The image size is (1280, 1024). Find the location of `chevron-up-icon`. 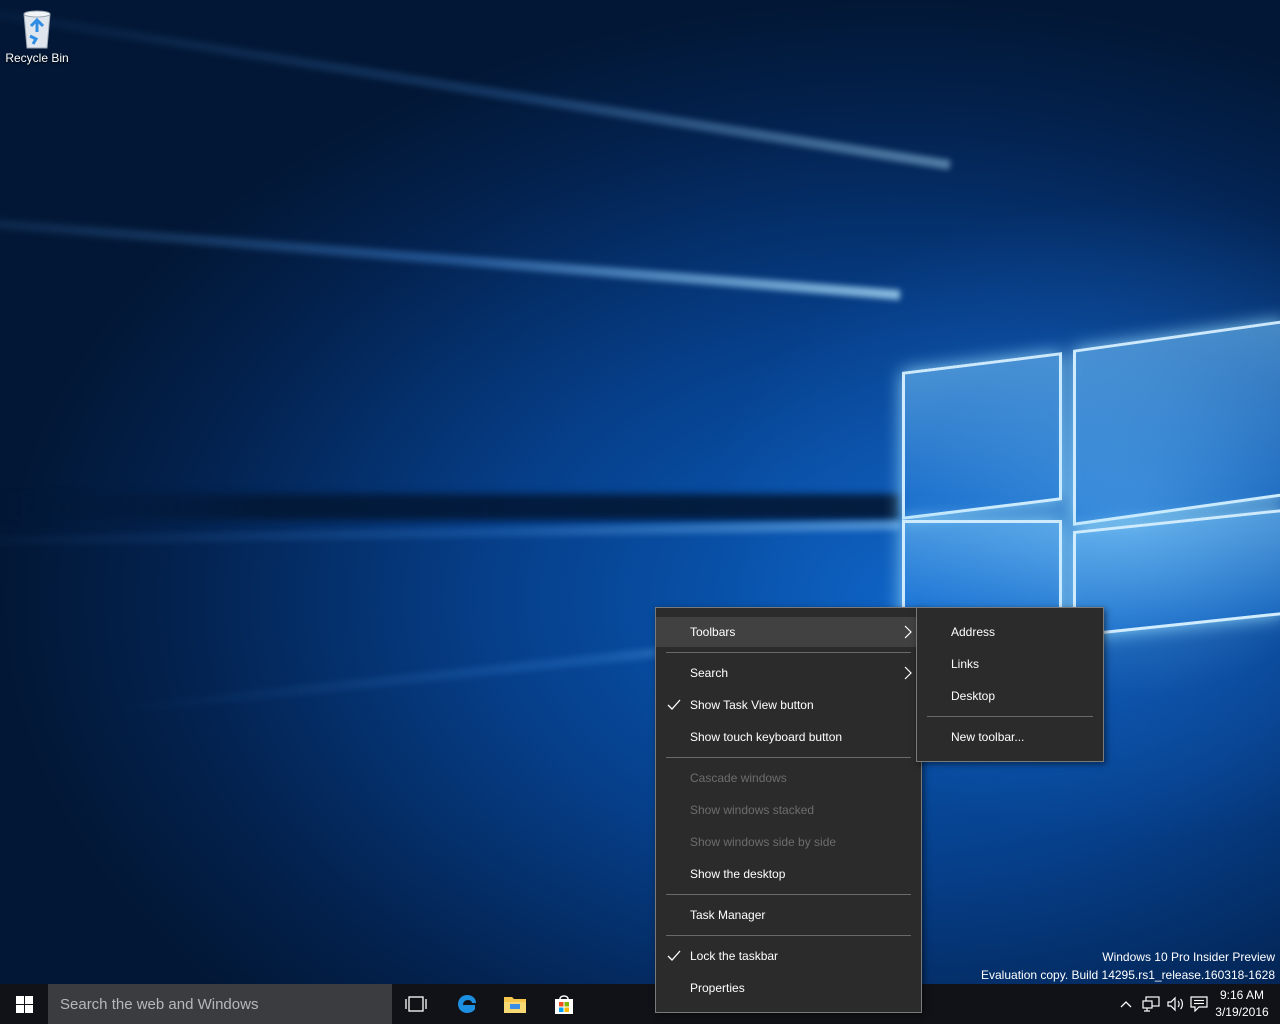

chevron-up-icon is located at coordinates (1126, 1004).